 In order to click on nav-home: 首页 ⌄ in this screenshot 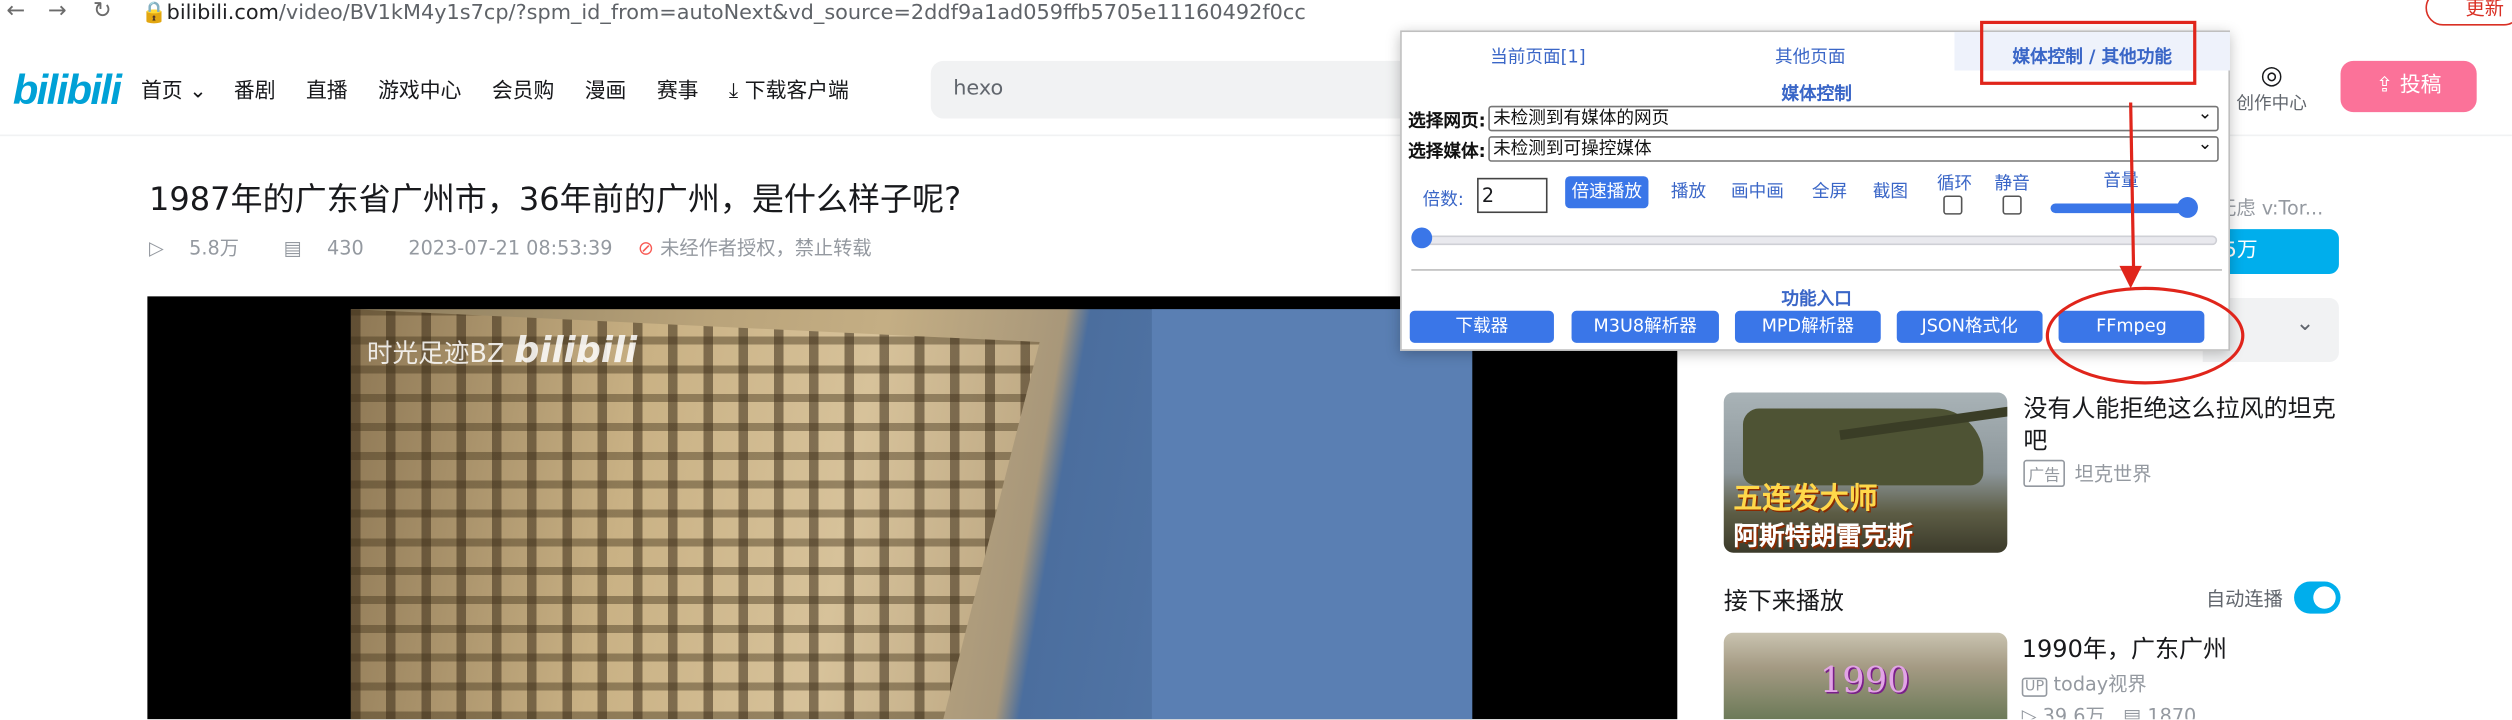, I will do `click(174, 89)`.